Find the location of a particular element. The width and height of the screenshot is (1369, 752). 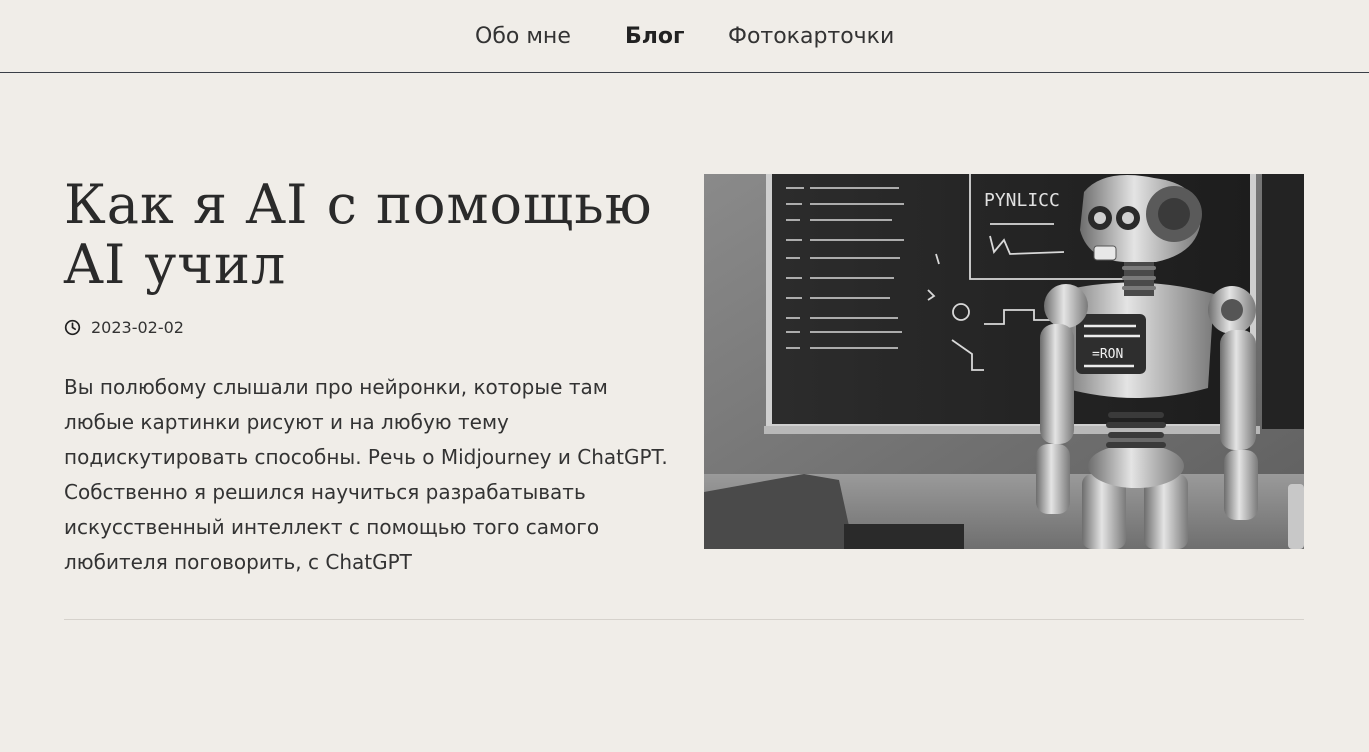

svg-text: =RON is located at coordinates (1107, 354).